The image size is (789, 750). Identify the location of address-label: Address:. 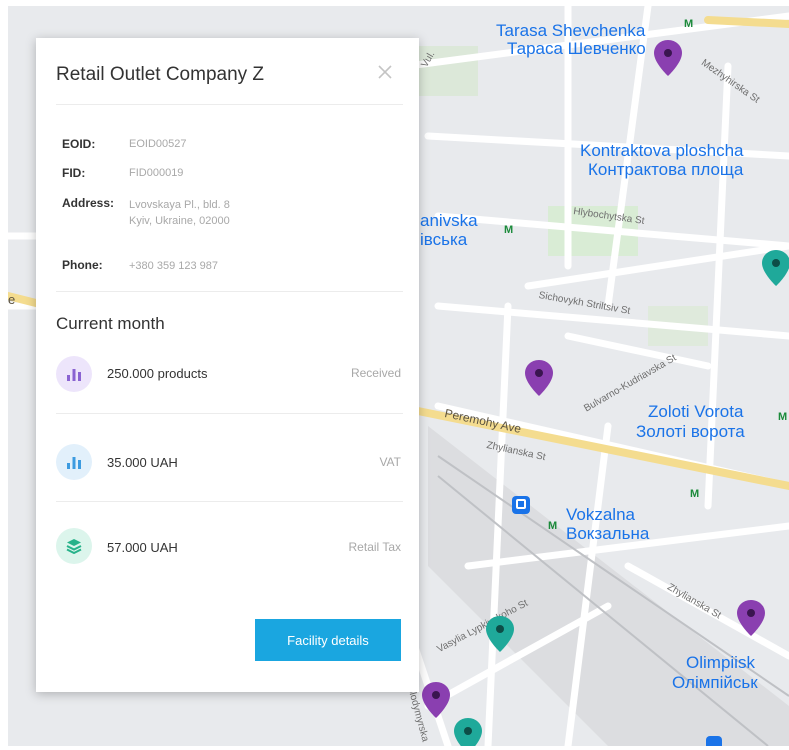
(88, 203).